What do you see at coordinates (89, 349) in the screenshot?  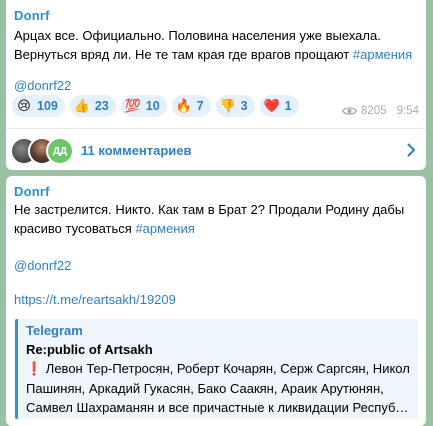 I see `preview-title: Re:public of Artsakh` at bounding box center [89, 349].